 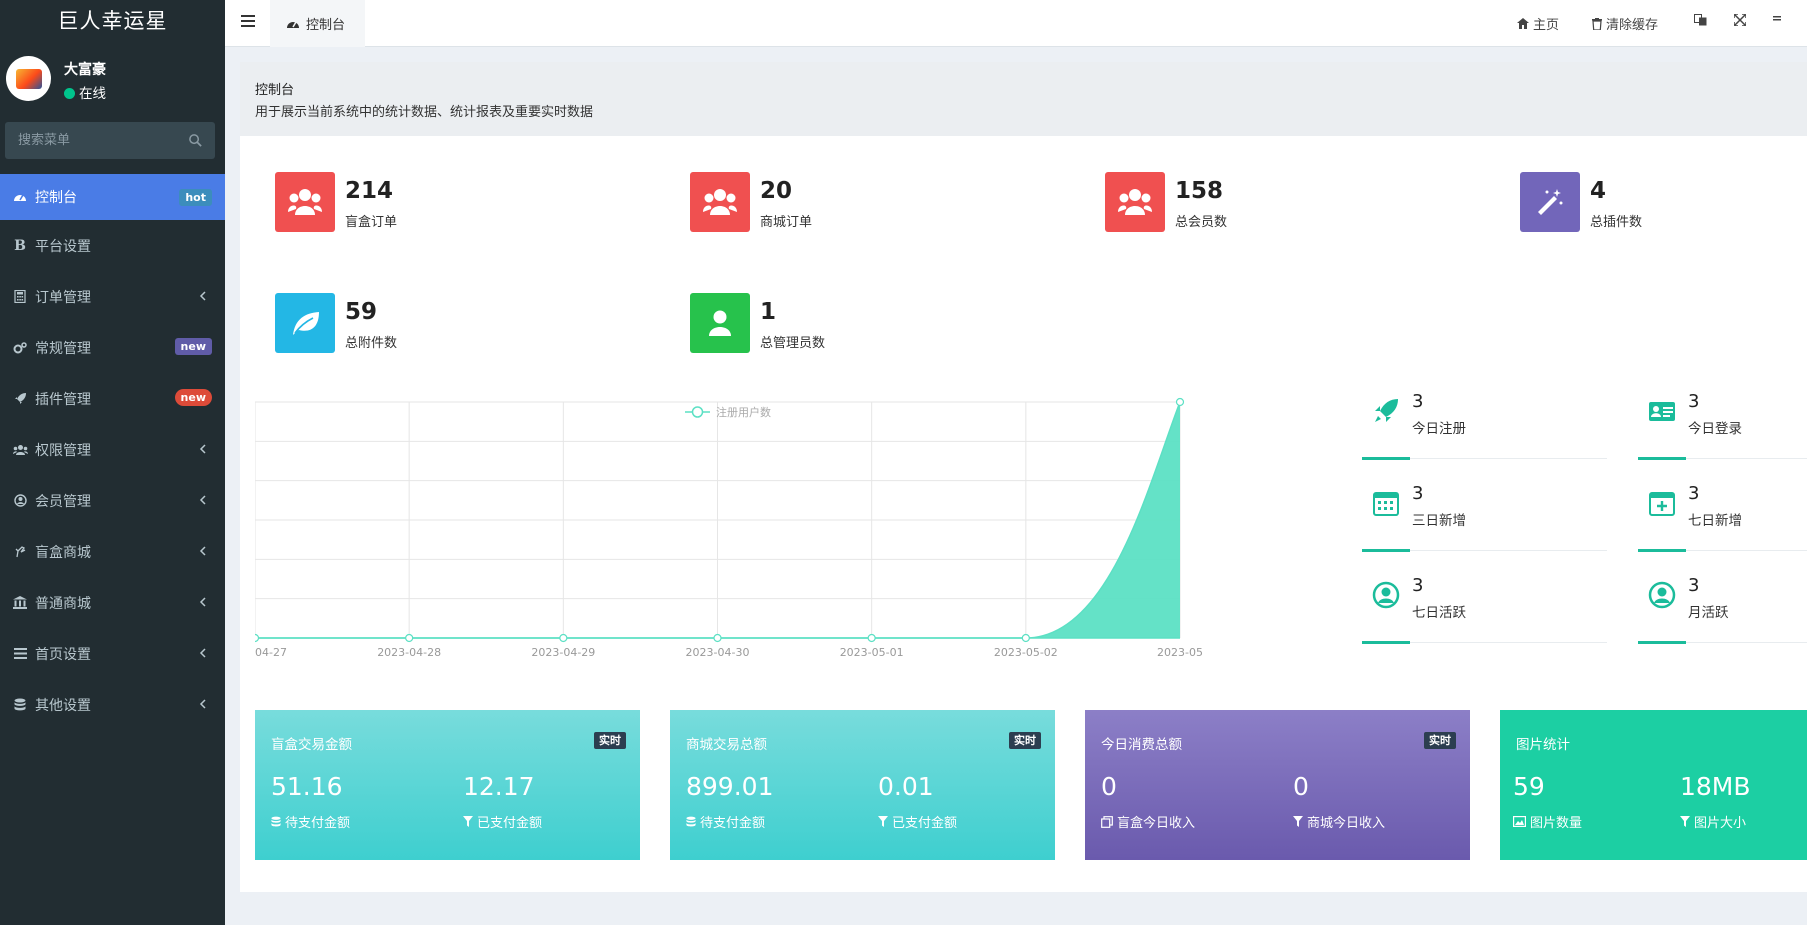 What do you see at coordinates (112, 551) in the screenshot?
I see `sidebar-item-blindbox-mall: 盲盒商城` at bounding box center [112, 551].